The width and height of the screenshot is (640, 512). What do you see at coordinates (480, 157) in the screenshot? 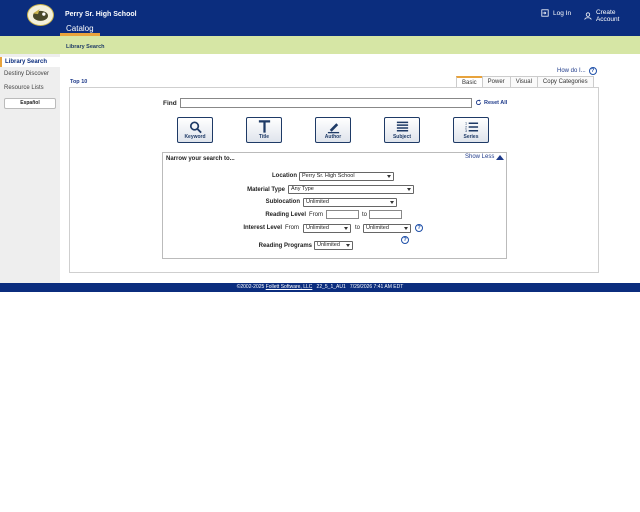
I see `show-less-label: Show Less` at bounding box center [480, 157].